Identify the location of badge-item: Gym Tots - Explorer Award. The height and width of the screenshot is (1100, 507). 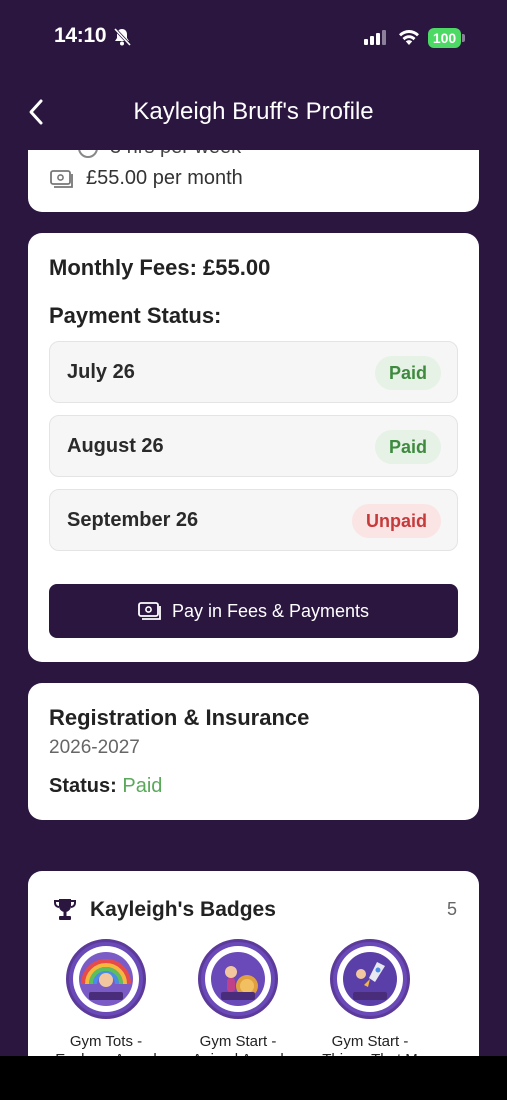
(106, 1004).